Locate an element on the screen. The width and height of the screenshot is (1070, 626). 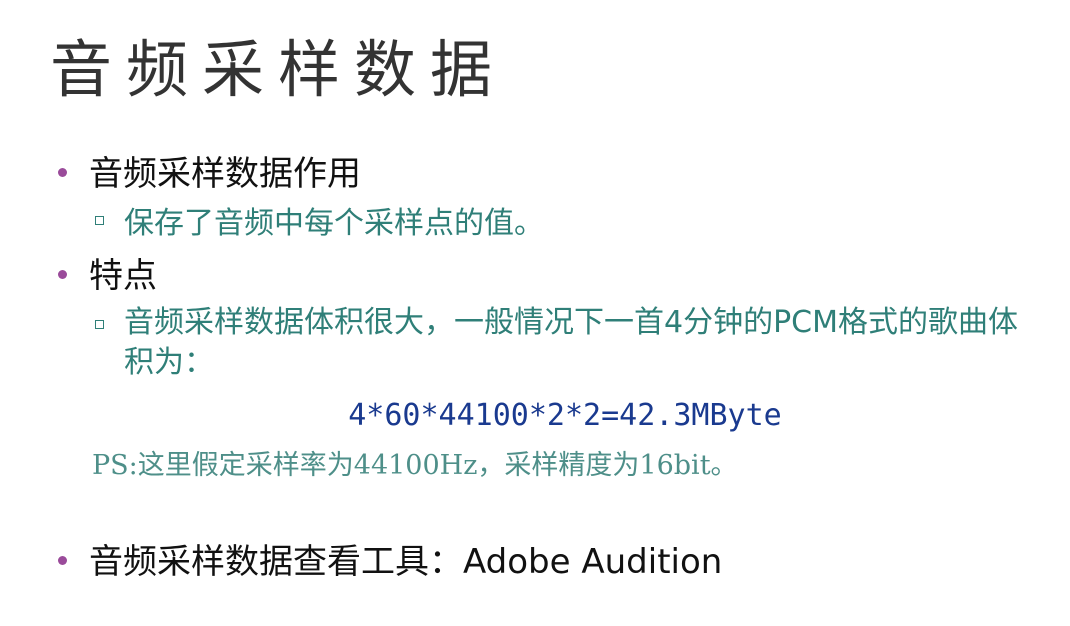
page-title: 音频采样数据 is located at coordinates (278, 69).